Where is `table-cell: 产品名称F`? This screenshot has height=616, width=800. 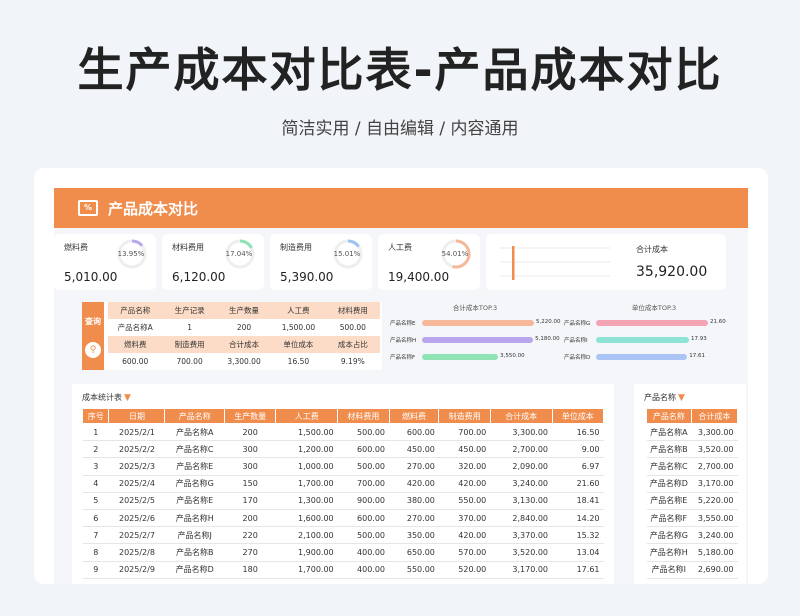 table-cell: 产品名称F is located at coordinates (669, 518).